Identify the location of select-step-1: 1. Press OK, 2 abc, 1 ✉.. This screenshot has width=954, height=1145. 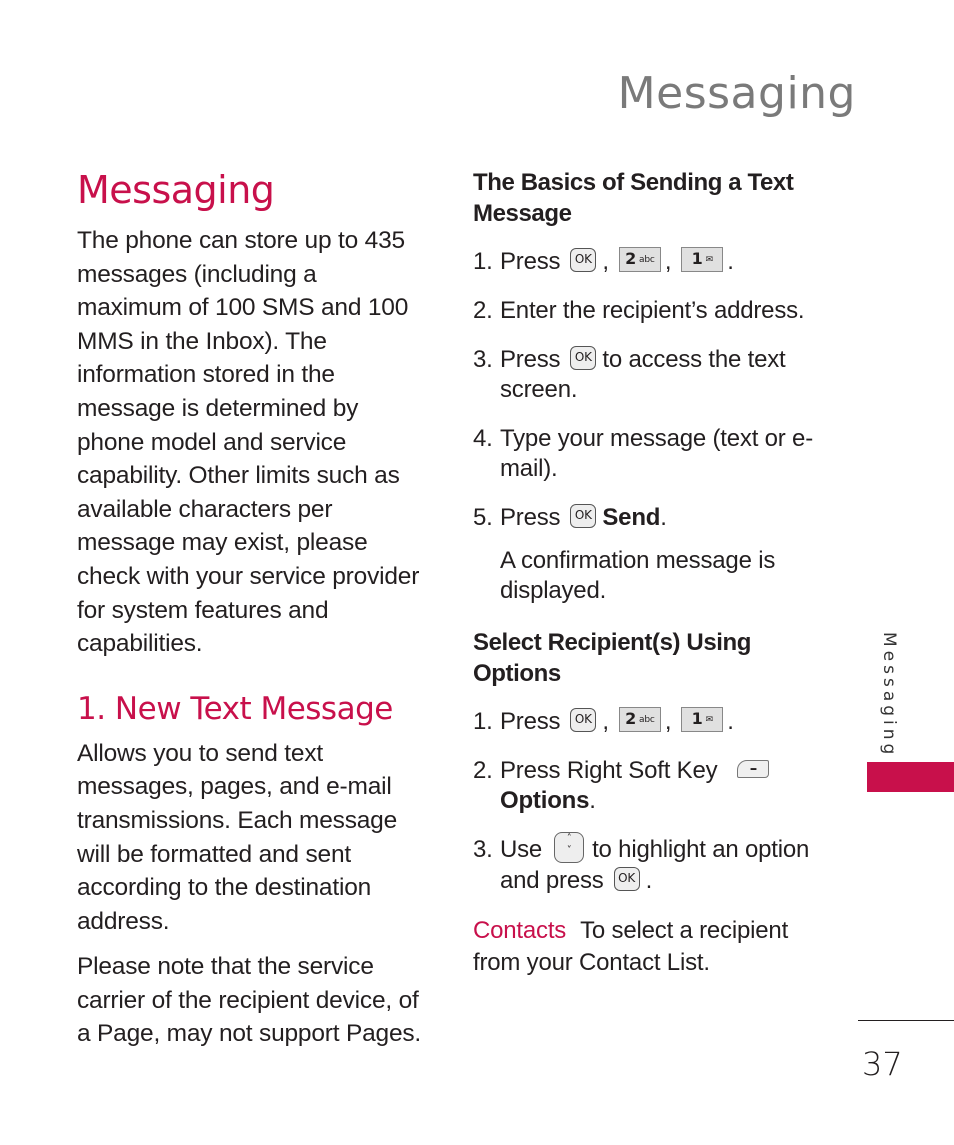
(645, 722).